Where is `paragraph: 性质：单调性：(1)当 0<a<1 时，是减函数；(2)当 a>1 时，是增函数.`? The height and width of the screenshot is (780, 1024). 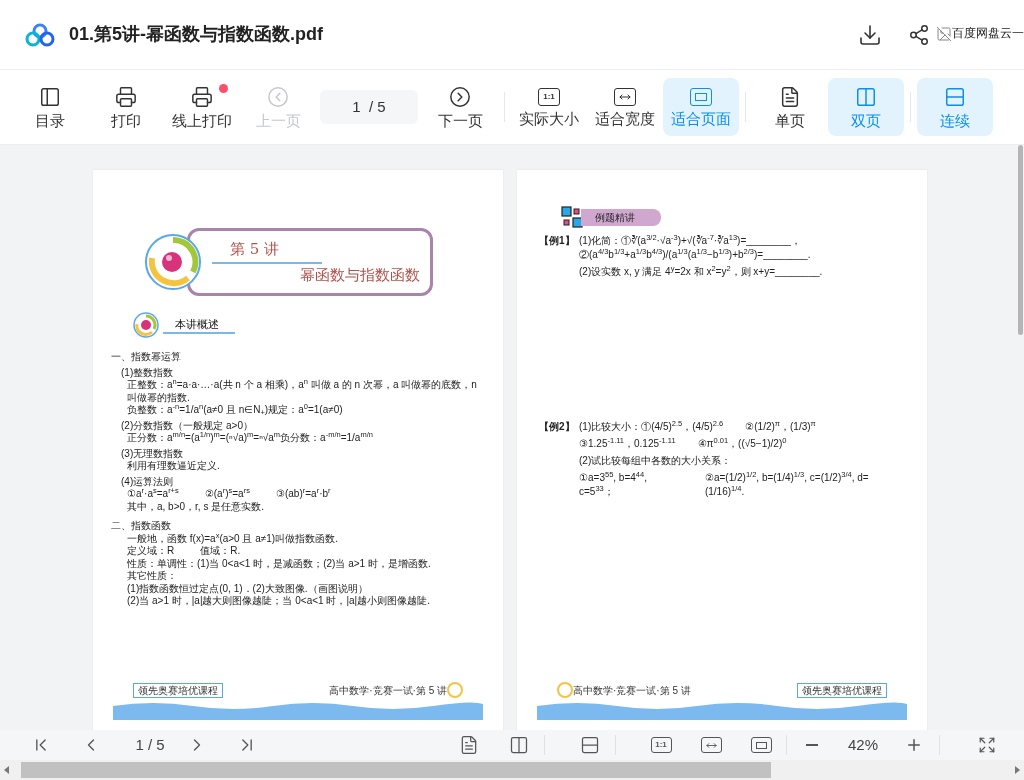 paragraph: 性质：单调性：(1)当 0<a<1 时，是减函数；(2)当 a>1 时，是增函数. is located at coordinates (279, 563).